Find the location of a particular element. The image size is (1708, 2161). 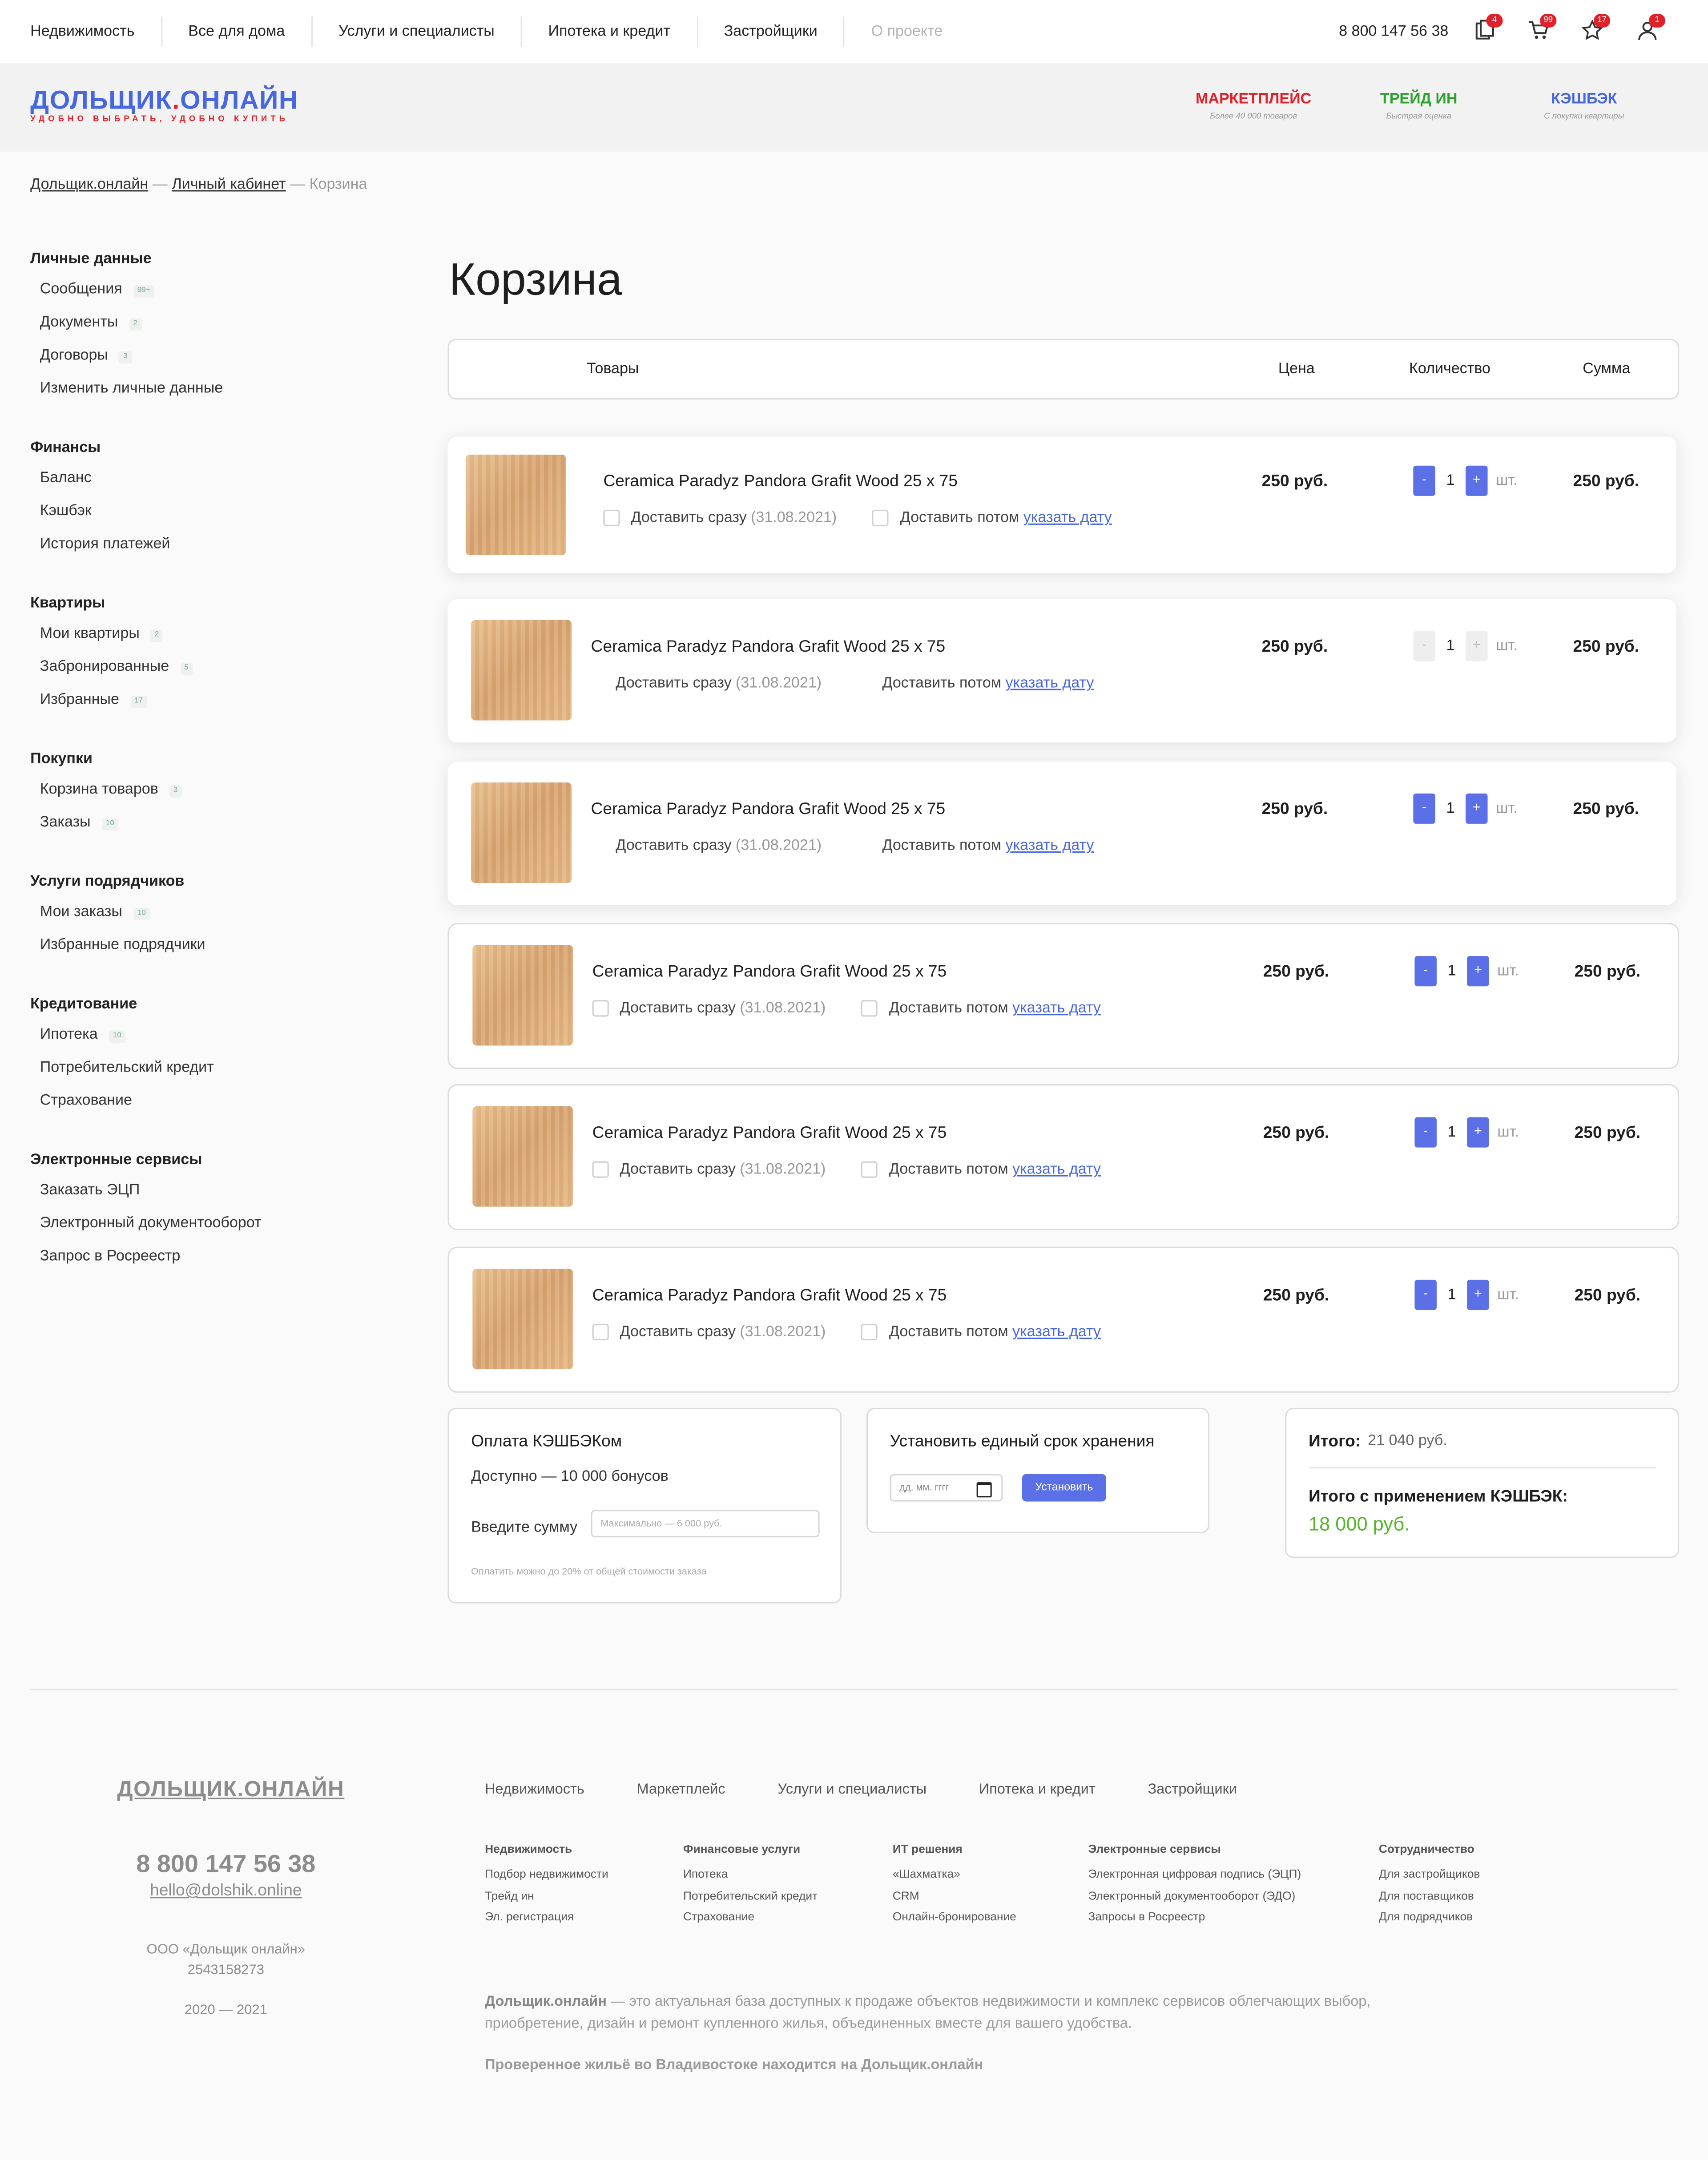

topnav-item-realty: Недвижимость is located at coordinates (81, 31).